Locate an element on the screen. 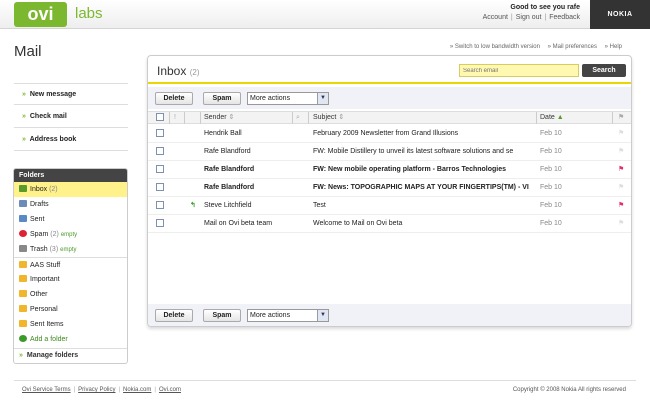 The width and height of the screenshot is (650, 403). folder-label: Sent is located at coordinates (37, 219).